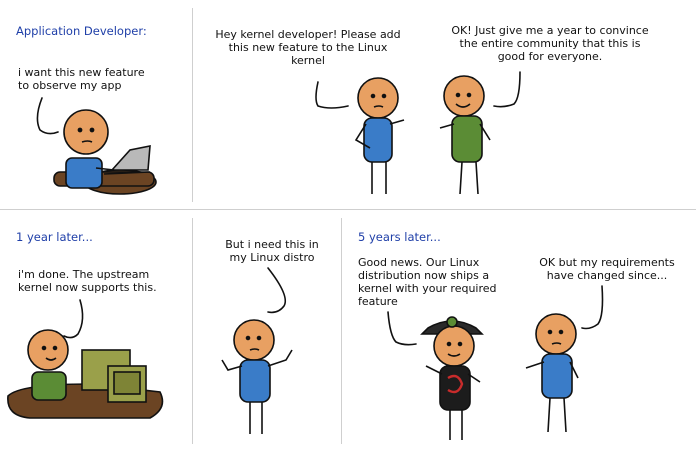 Image resolution: width=696 pixels, height=452 pixels. What do you see at coordinates (379, 135) in the screenshot?
I see `p2-blue-figure` at bounding box center [379, 135].